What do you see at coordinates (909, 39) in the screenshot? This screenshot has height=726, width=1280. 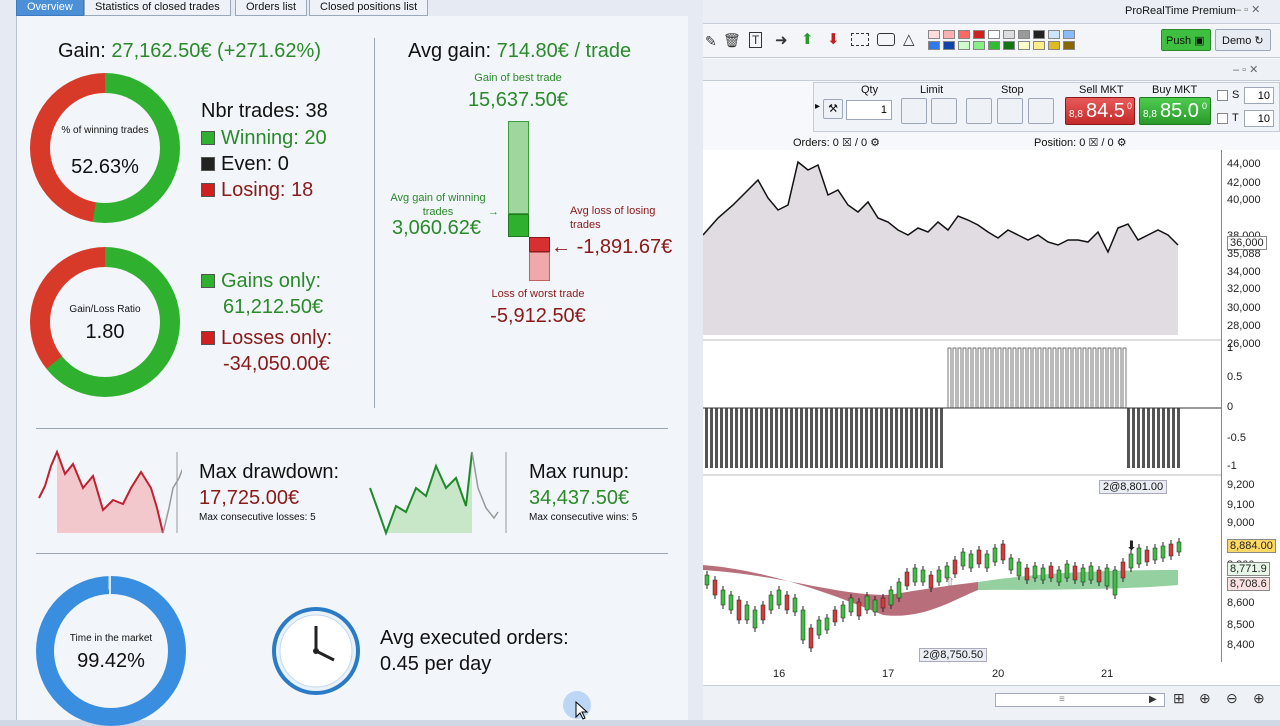 I see `triangle-tool-icon: △` at bounding box center [909, 39].